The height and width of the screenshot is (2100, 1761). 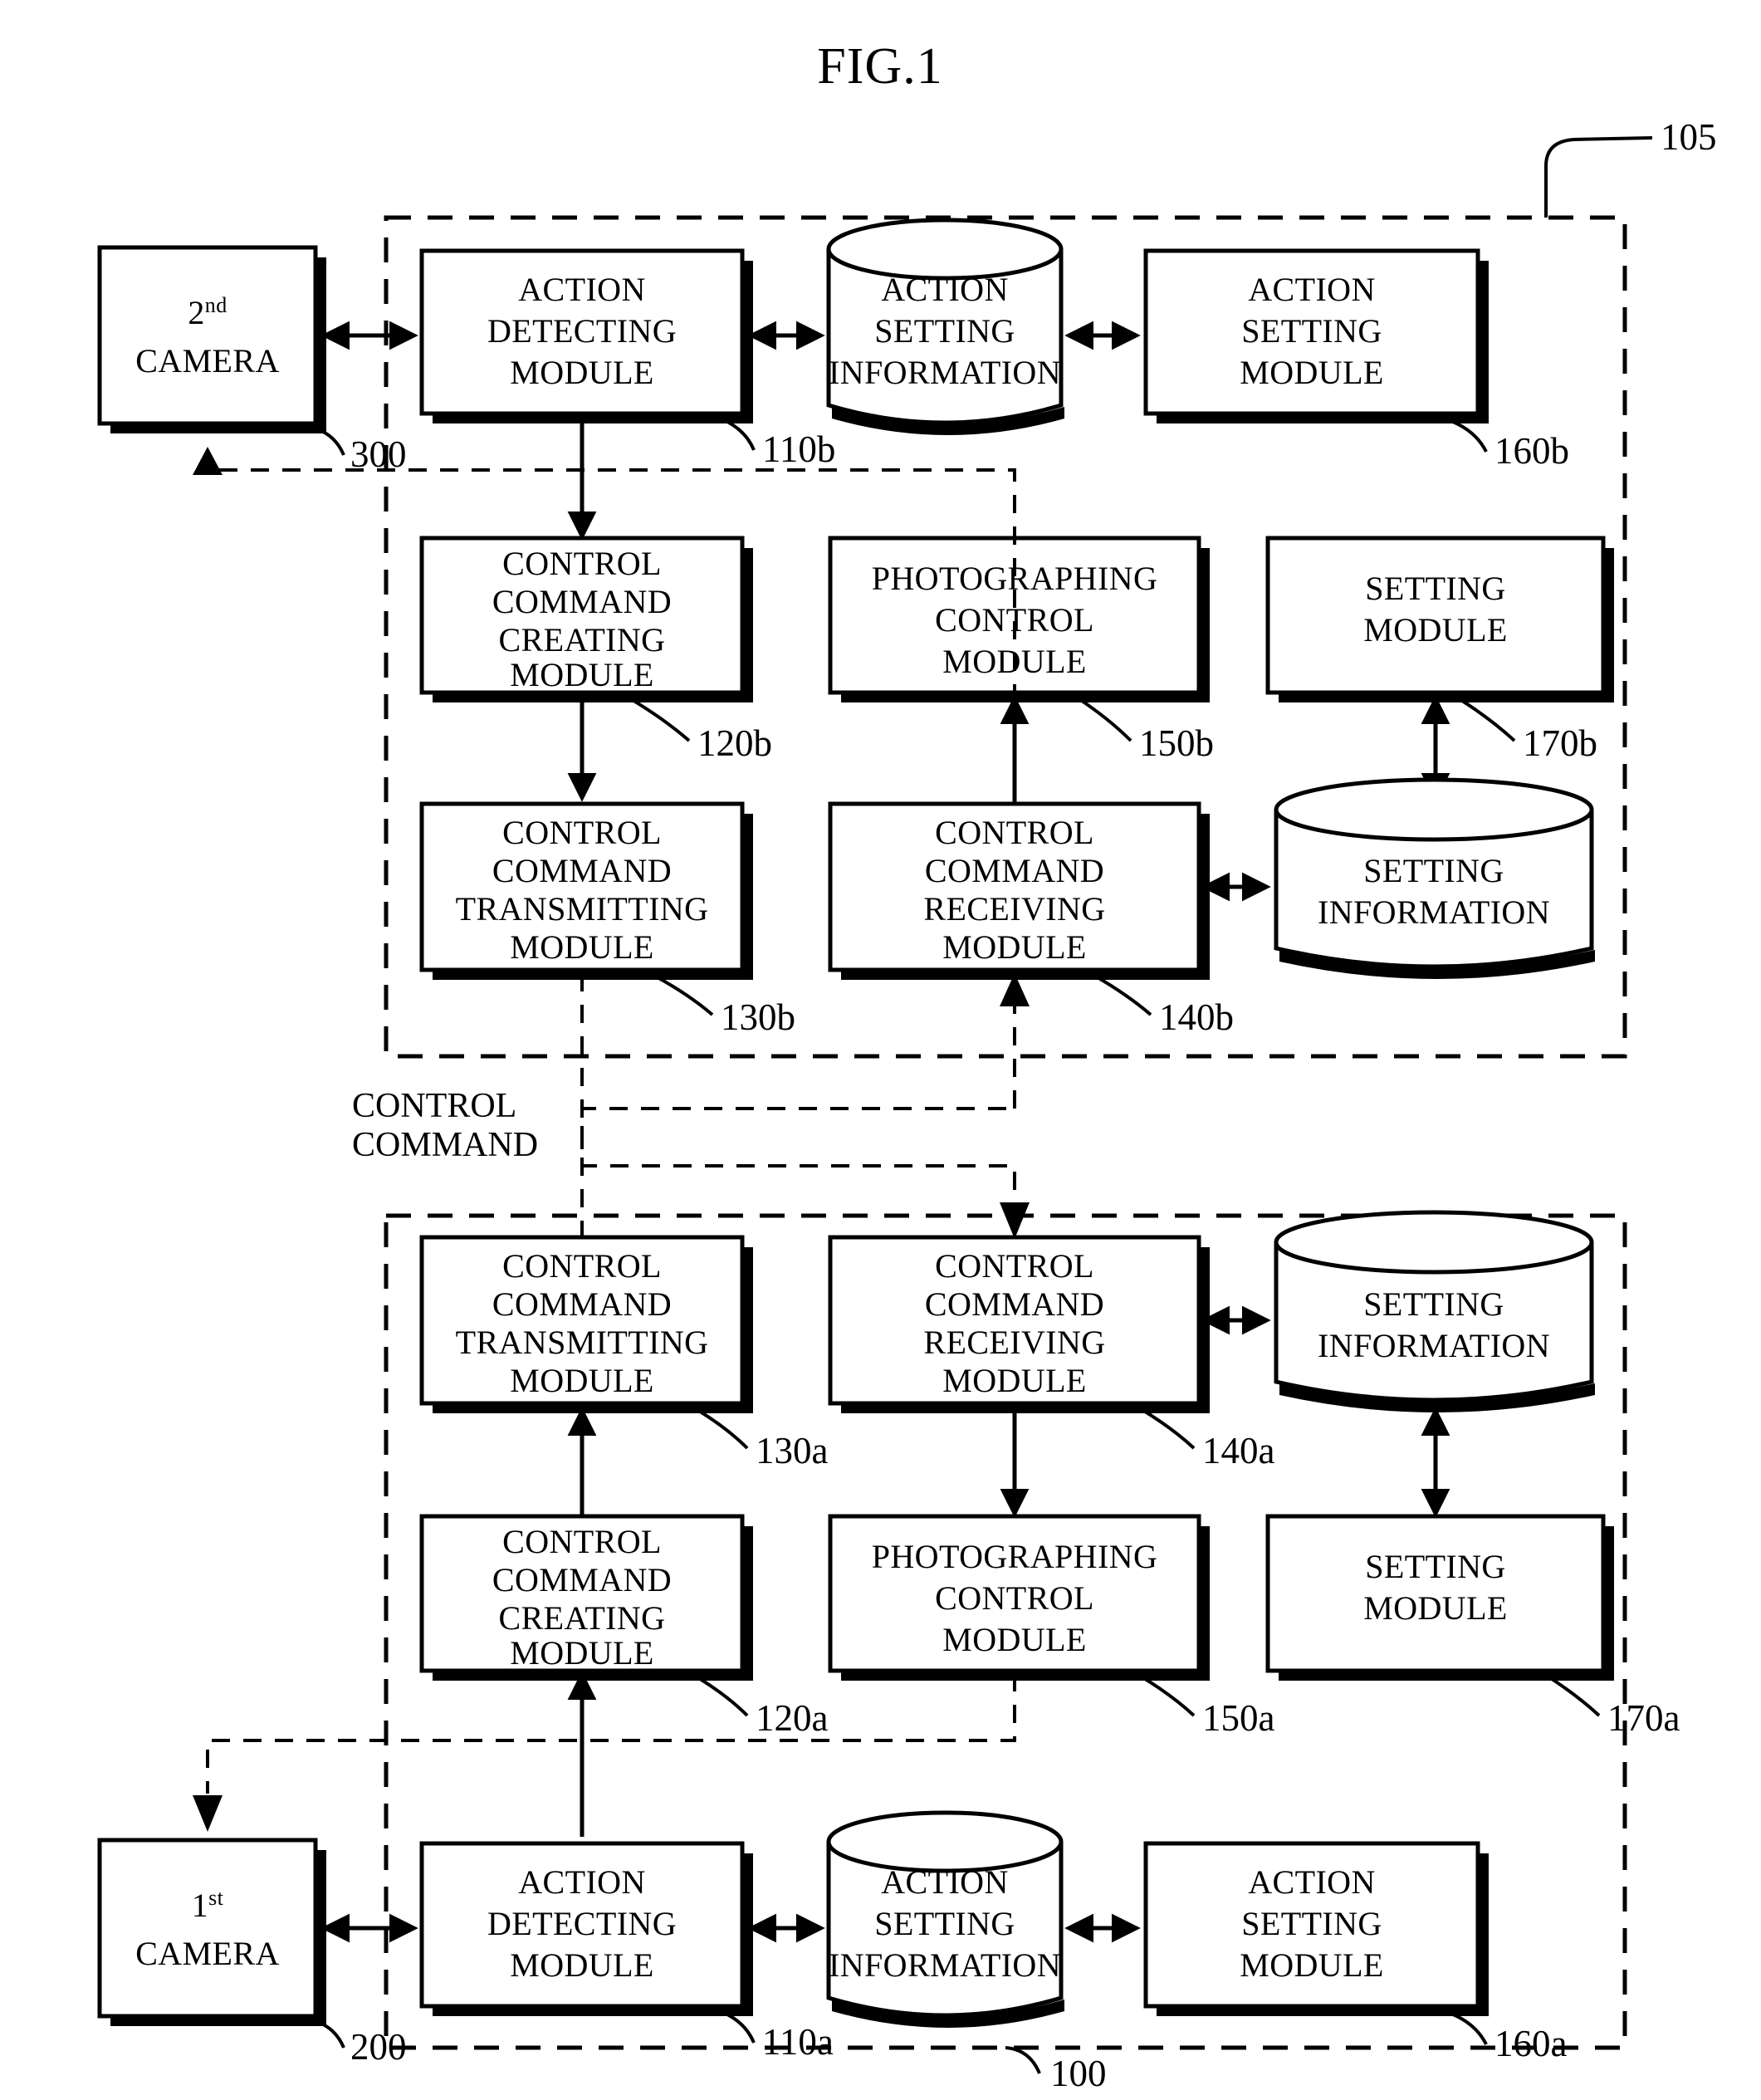 I want to click on ref-150a: 150a, so click(x=1238, y=1718).